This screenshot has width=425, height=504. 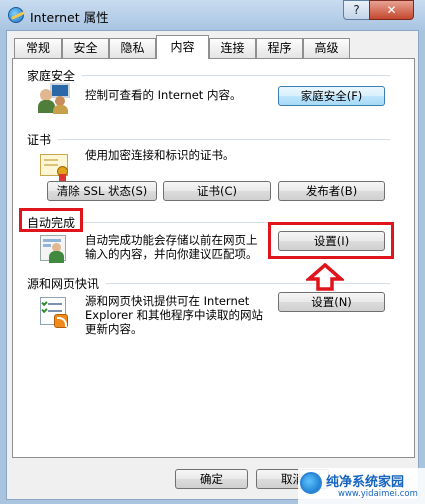 I want to click on internet-explorer-icon, so click(x=16, y=15).